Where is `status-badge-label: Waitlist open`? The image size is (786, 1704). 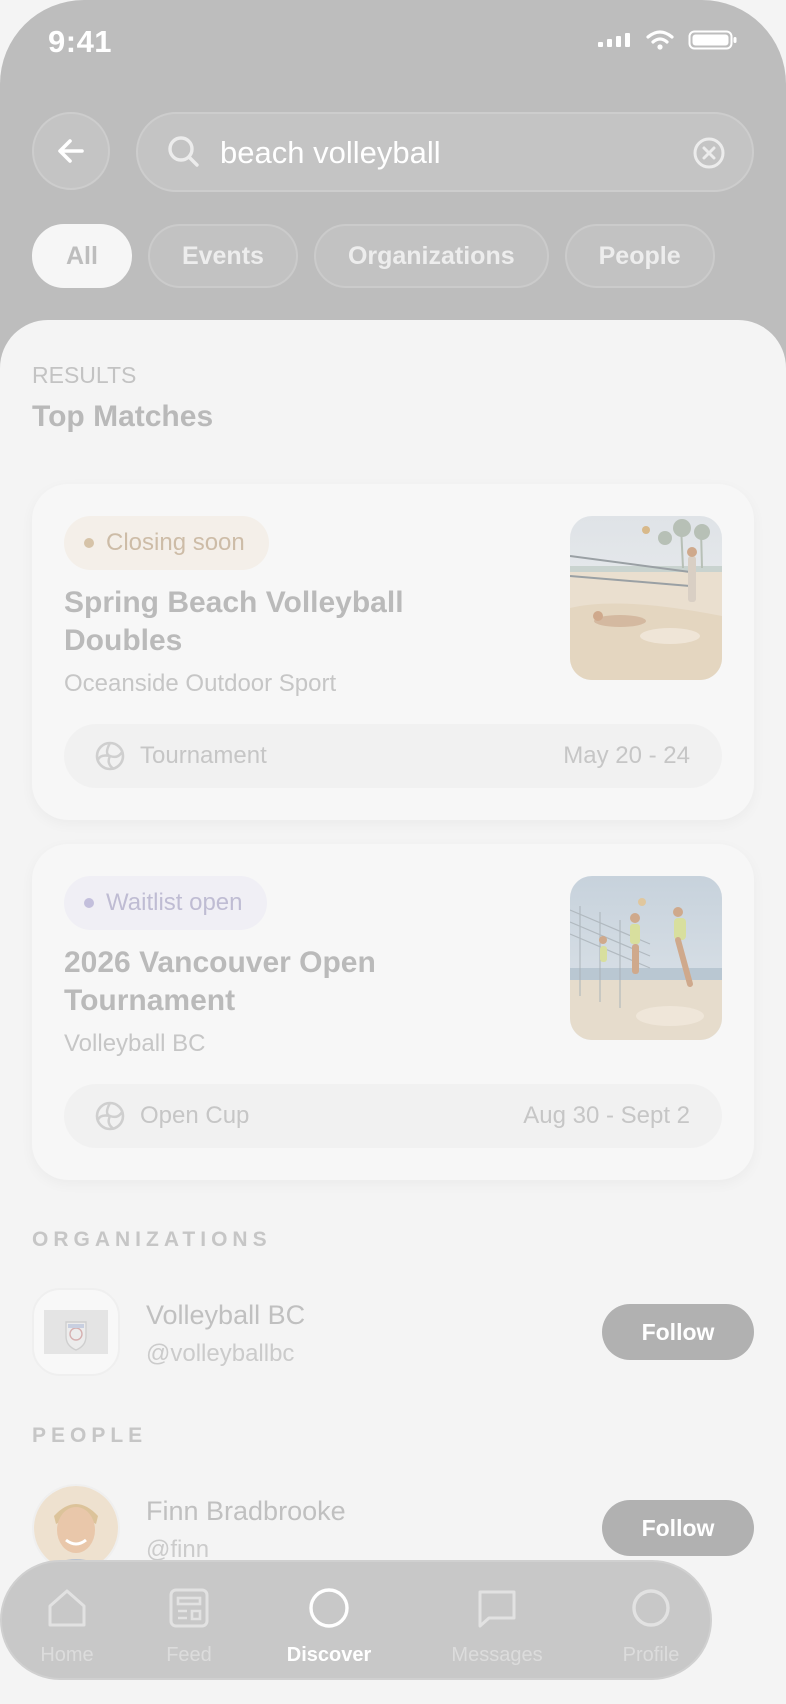 status-badge-label: Waitlist open is located at coordinates (174, 902).